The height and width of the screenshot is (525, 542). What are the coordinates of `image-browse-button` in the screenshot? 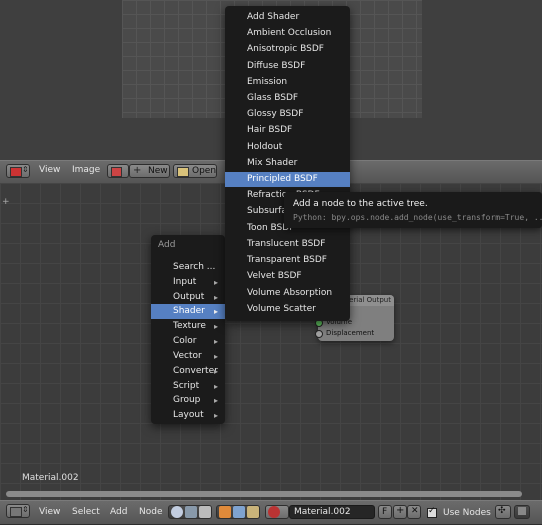 It's located at (118, 171).